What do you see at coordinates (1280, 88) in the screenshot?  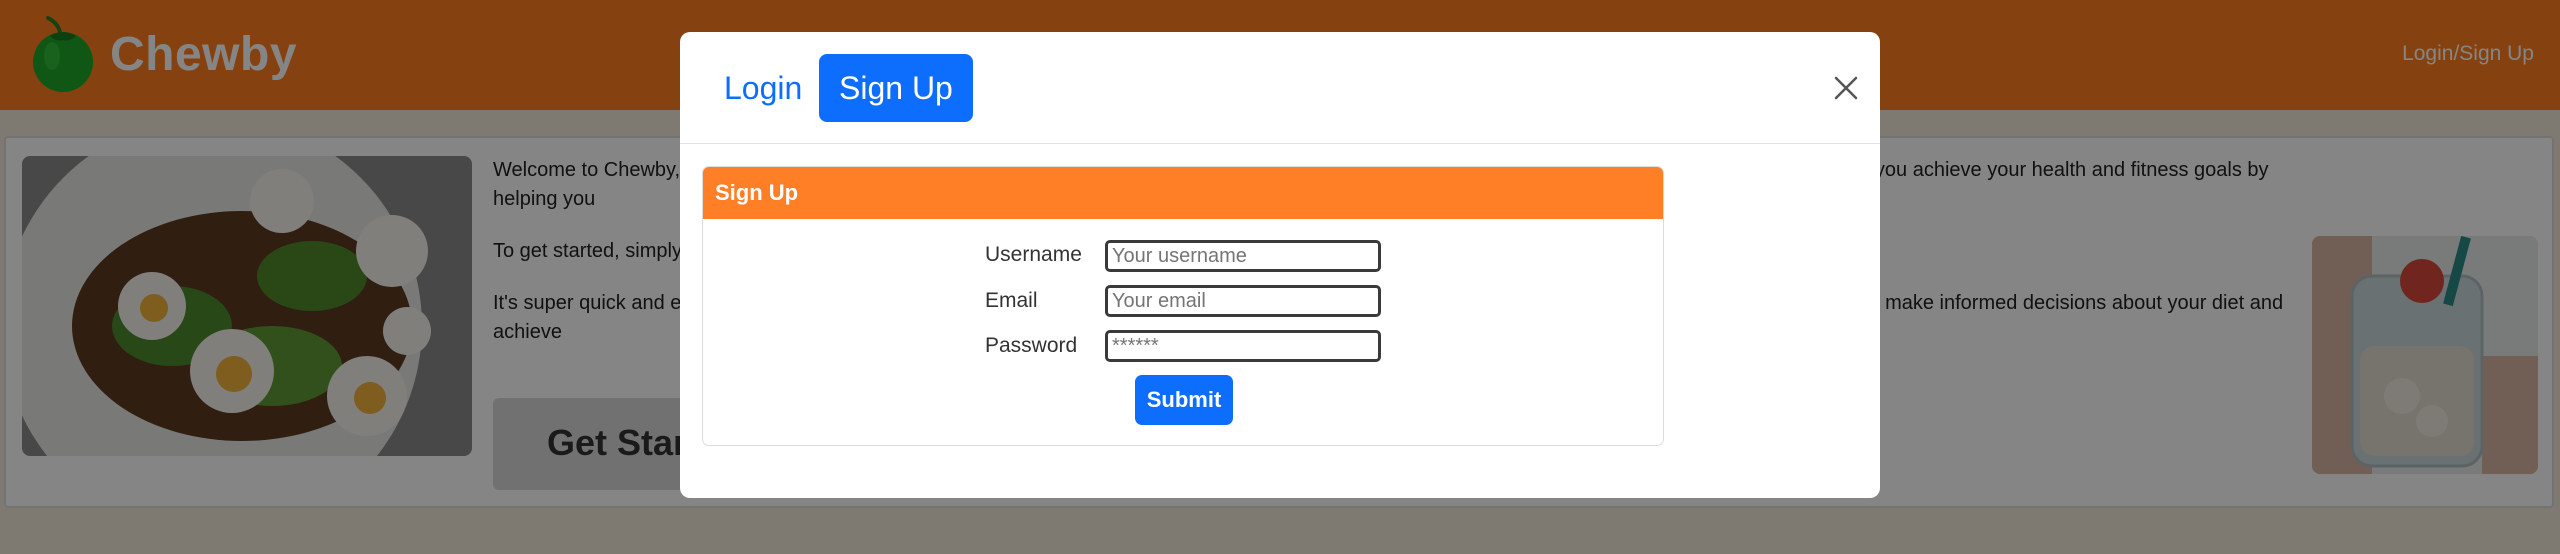 I see `modal-header: Login Sign Up` at bounding box center [1280, 88].